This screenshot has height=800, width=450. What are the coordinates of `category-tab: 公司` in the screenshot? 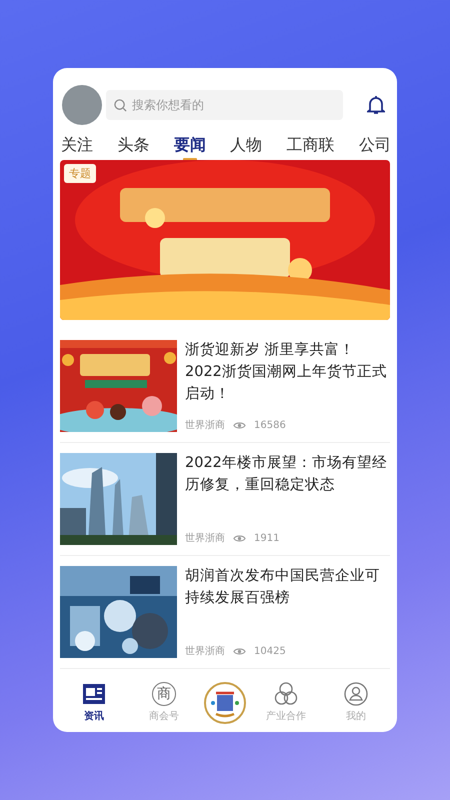 It's located at (374, 146).